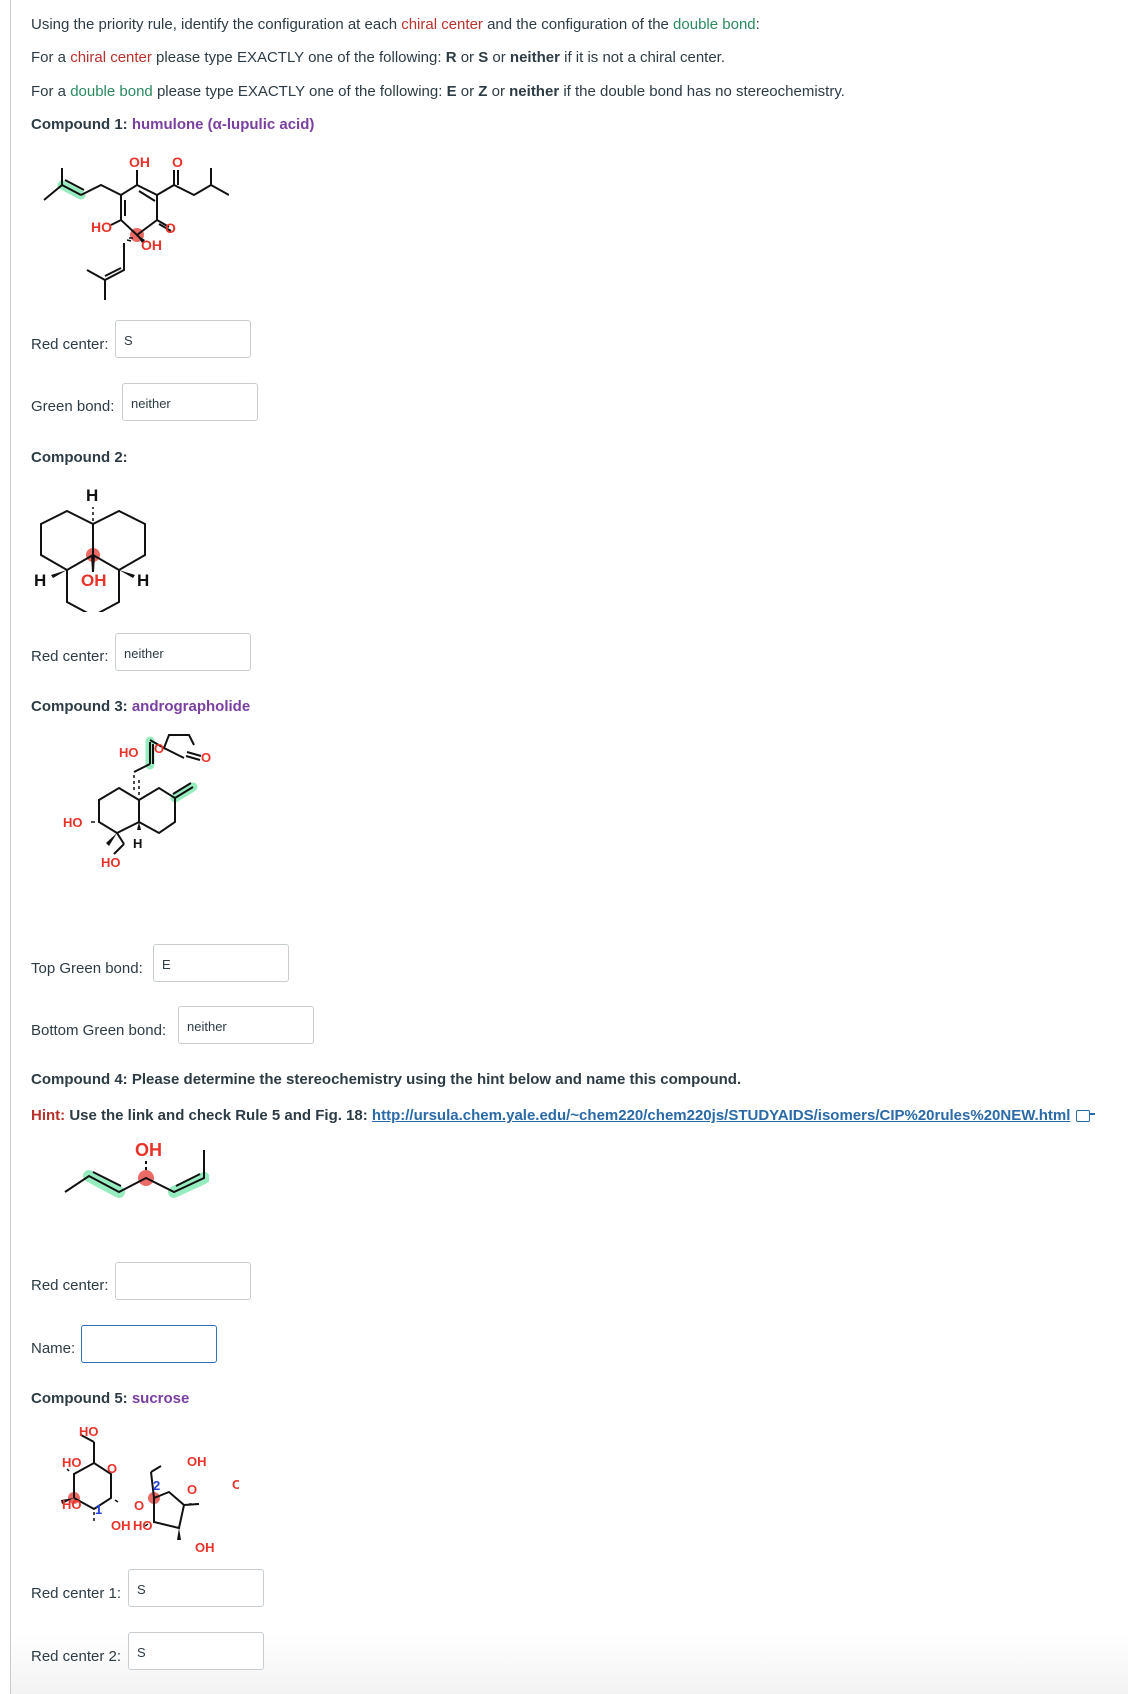  Describe the element at coordinates (110, 1398) in the screenshot. I see `compound-5-heading: Compound 5: sucrose` at that location.